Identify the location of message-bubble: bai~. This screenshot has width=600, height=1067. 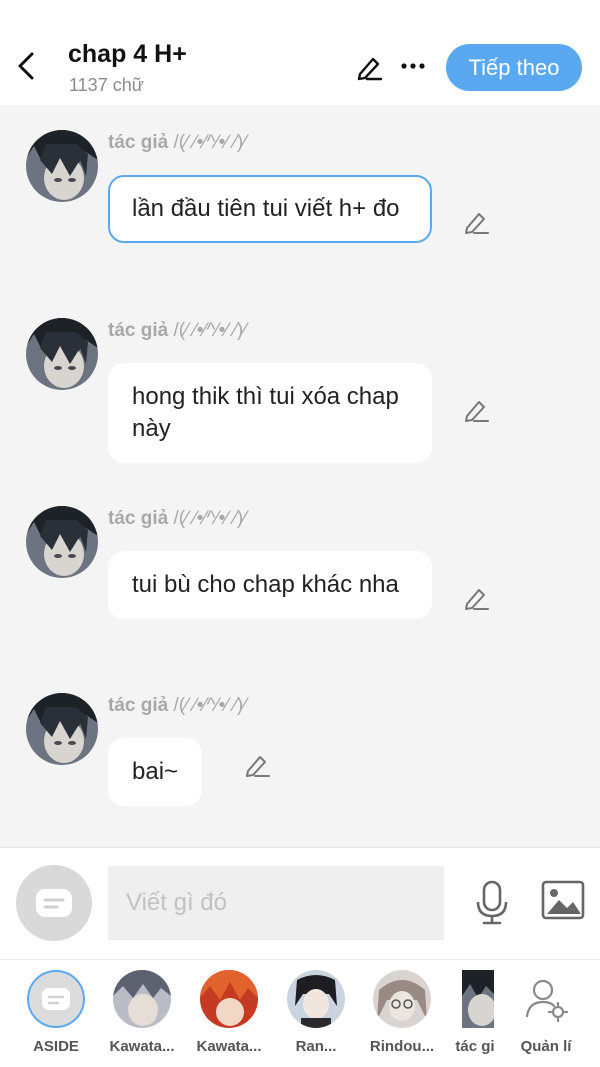
(155, 772).